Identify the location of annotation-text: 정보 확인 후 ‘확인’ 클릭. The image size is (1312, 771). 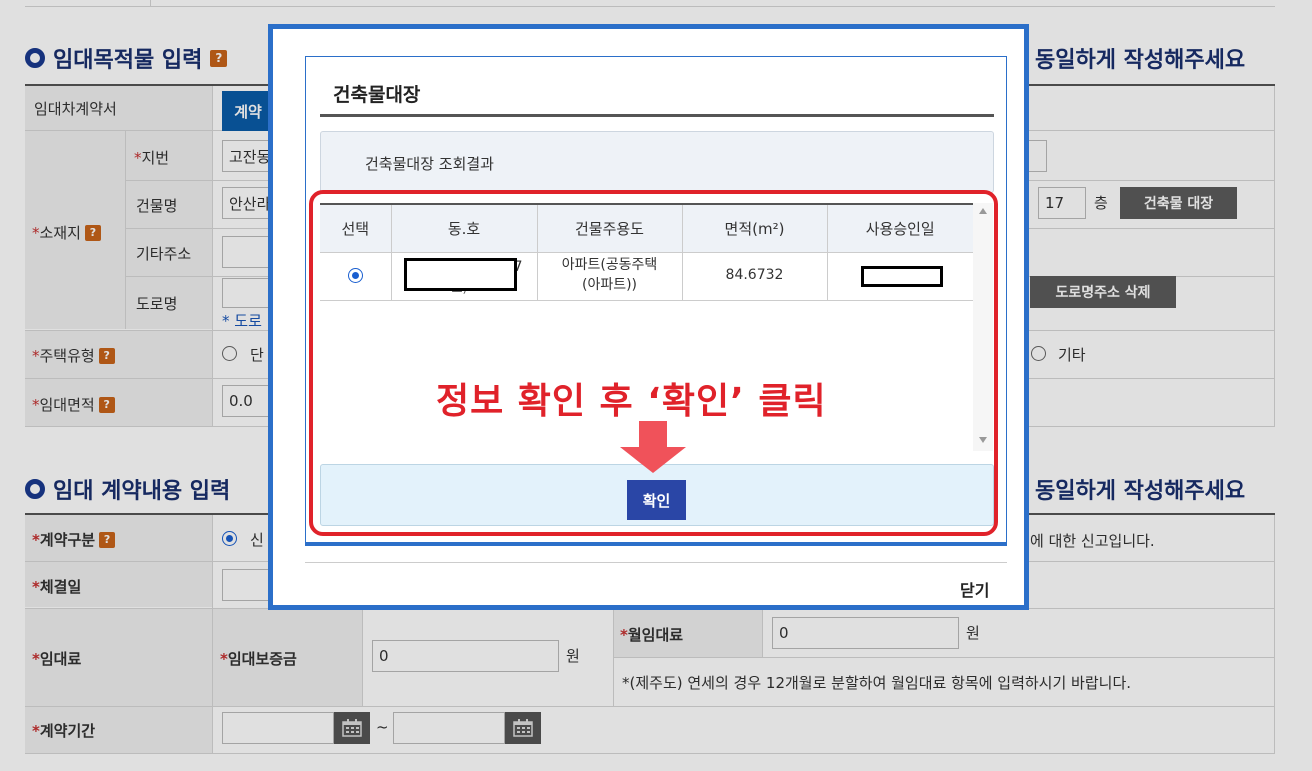
(631, 401).